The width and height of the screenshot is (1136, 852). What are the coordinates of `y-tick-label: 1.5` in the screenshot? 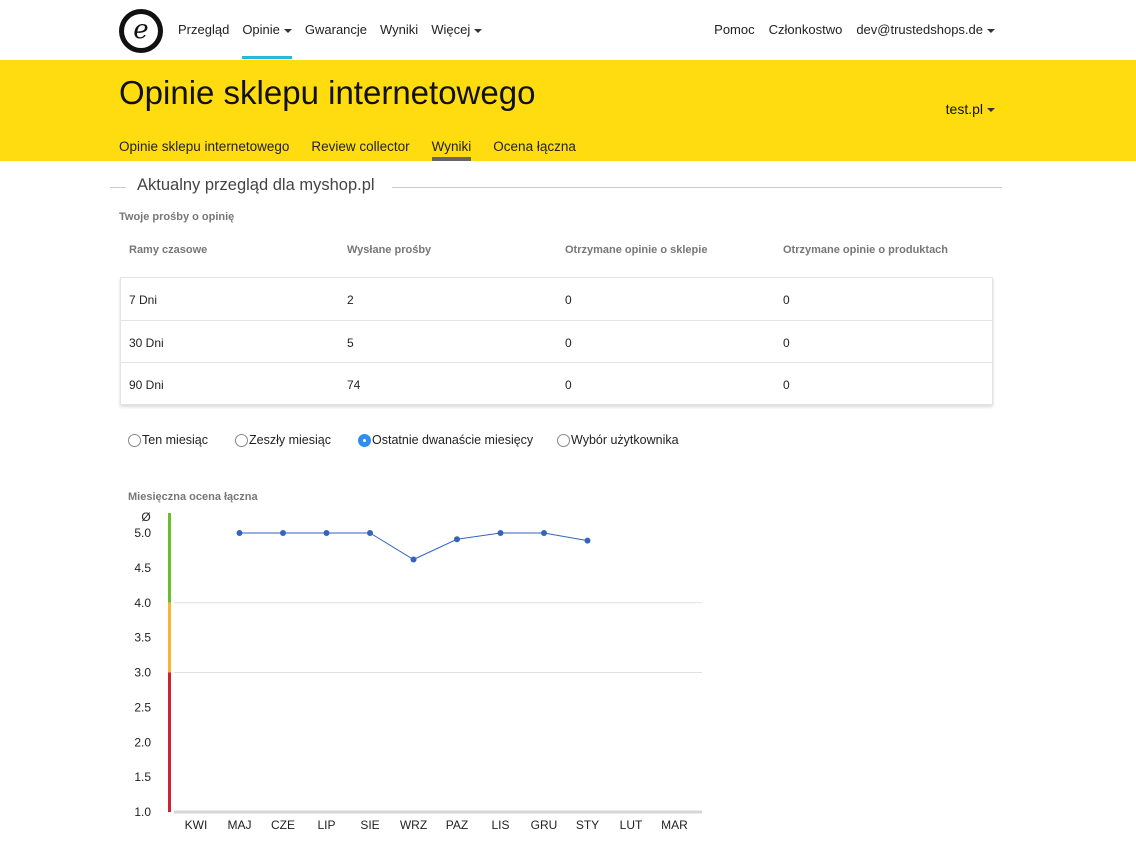 It's located at (142, 777).